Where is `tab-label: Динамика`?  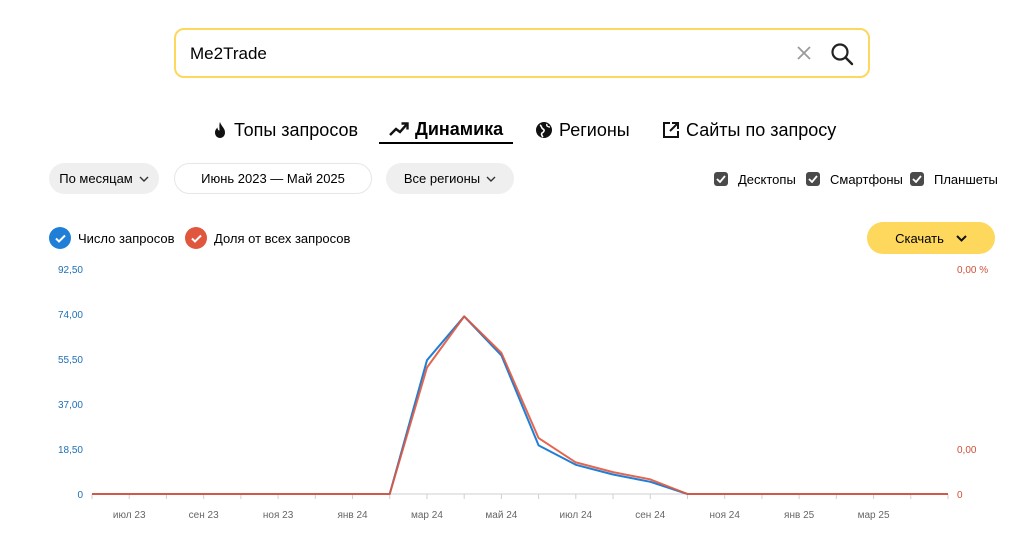 tab-label: Динамика is located at coordinates (459, 128).